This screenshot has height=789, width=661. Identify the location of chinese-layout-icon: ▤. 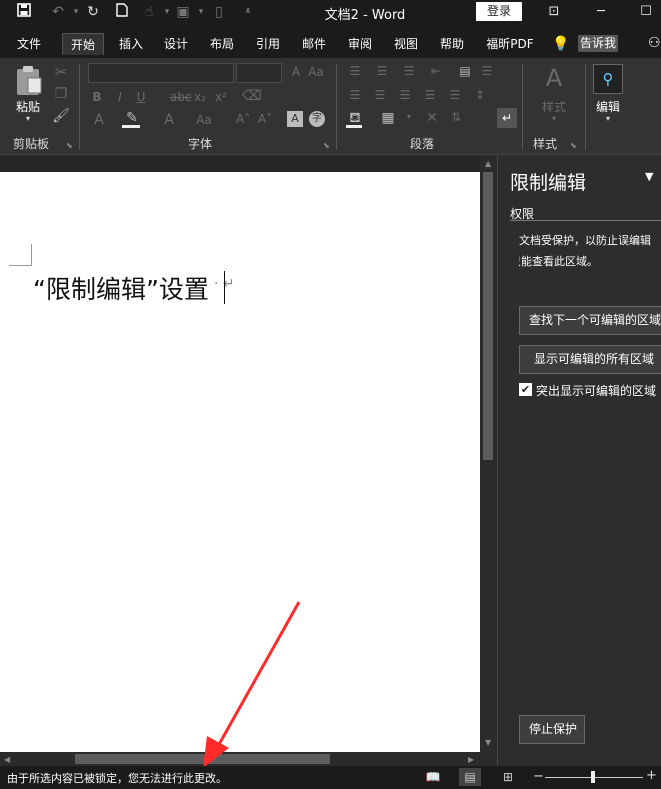
(465, 71).